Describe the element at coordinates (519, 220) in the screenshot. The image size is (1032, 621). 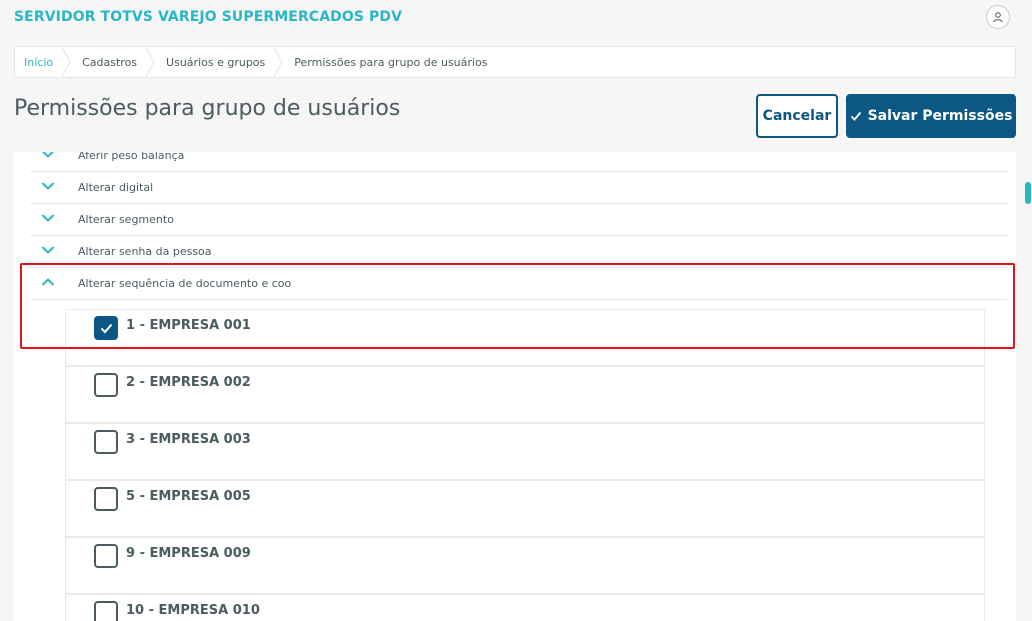
I see `permission-row: Alterar segmento` at that location.